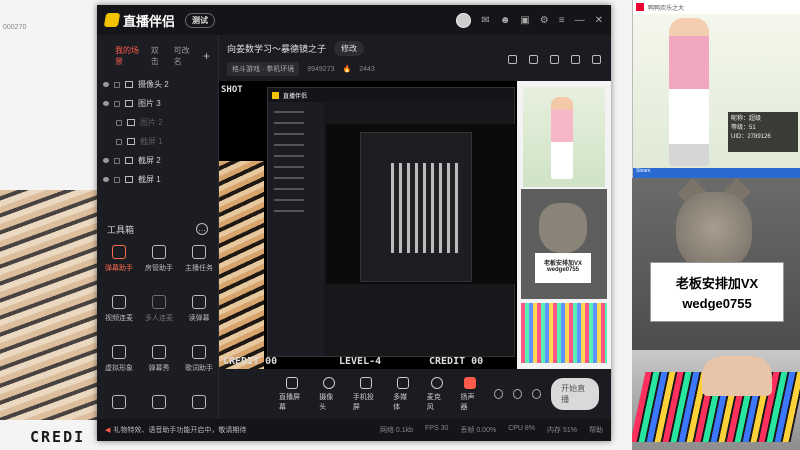  I want to click on stat-network: 网络 0.1kb, so click(396, 430).